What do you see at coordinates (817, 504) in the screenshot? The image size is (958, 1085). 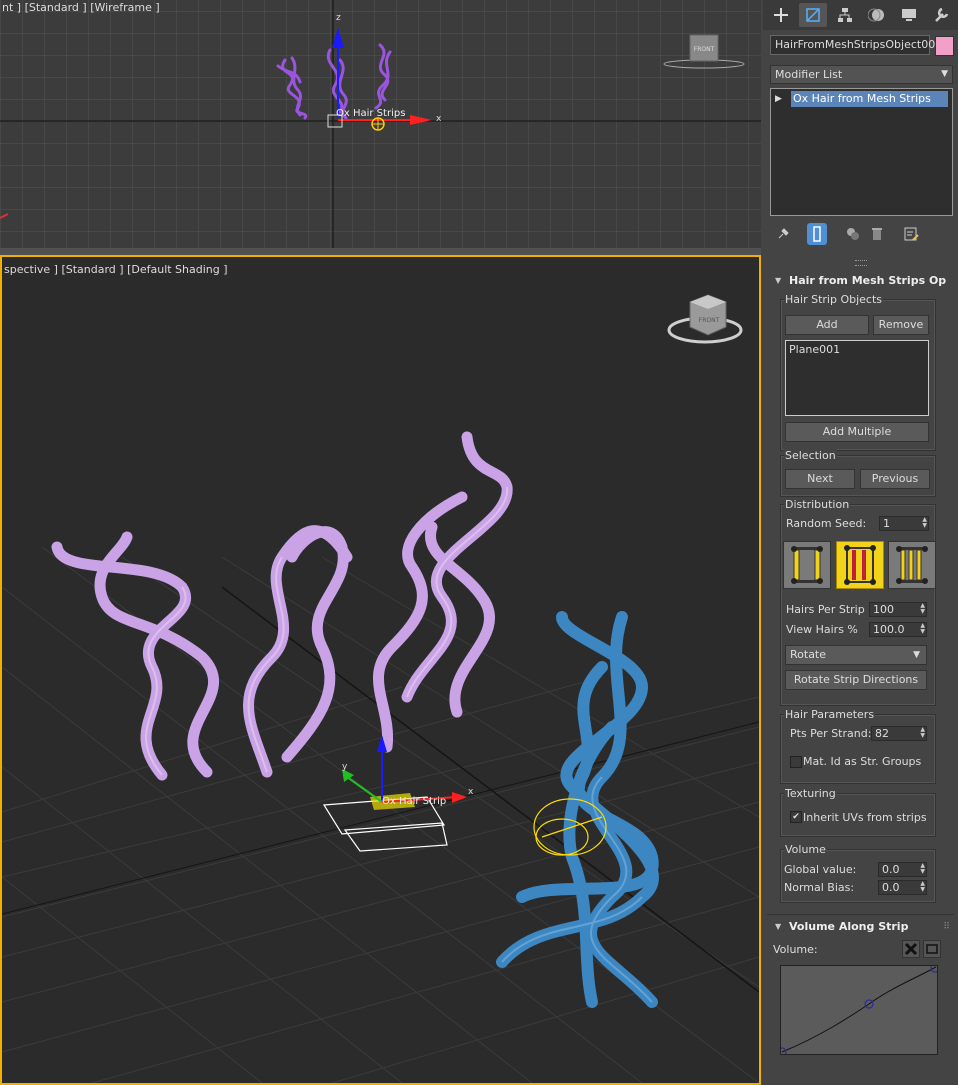 I see `distribution-label: Distribution` at bounding box center [817, 504].